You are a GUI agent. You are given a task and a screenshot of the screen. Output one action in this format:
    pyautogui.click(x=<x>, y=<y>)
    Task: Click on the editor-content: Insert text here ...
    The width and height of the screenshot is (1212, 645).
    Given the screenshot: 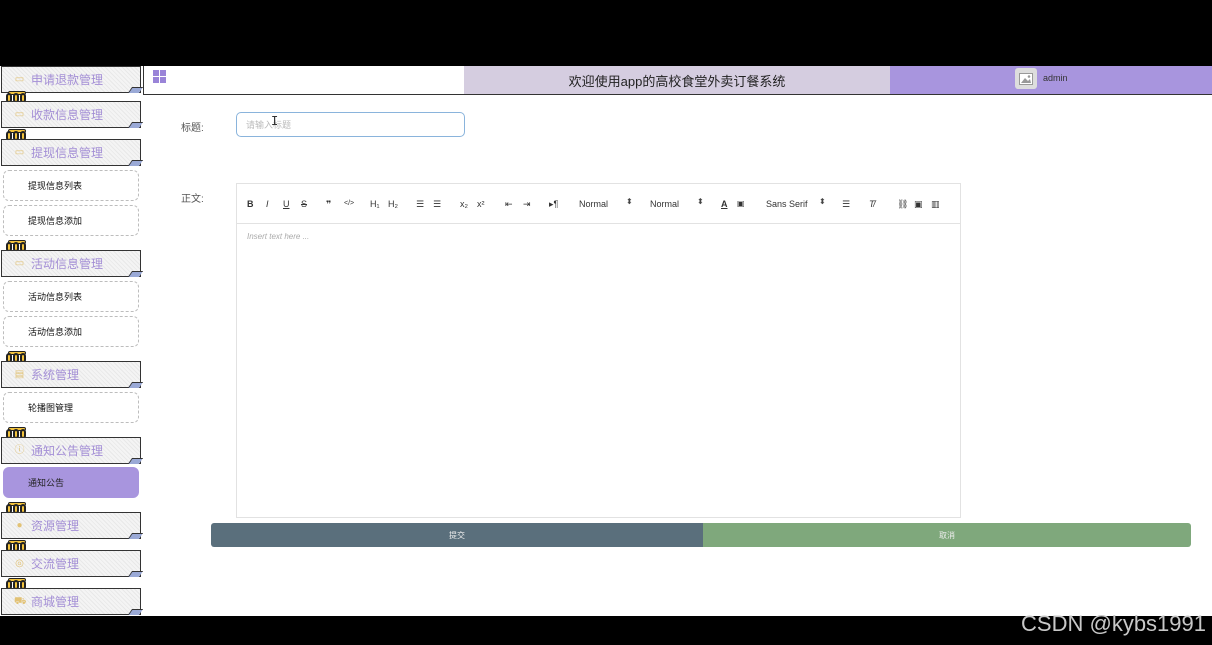 What is the action you would take?
    pyautogui.click(x=278, y=236)
    